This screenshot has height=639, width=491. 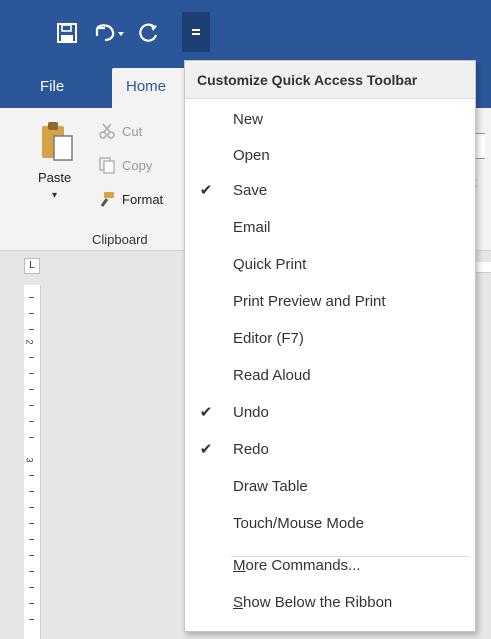 I want to click on menu-item-label: Redo, so click(x=251, y=449).